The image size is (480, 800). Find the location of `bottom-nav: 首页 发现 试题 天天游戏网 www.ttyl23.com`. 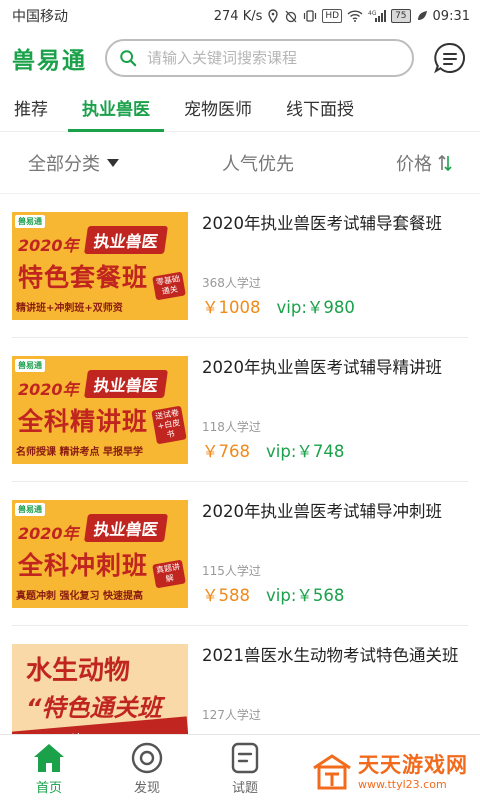

bottom-nav: 首页 发现 试题 天天游戏网 www.ttyl23.com is located at coordinates (240, 767).